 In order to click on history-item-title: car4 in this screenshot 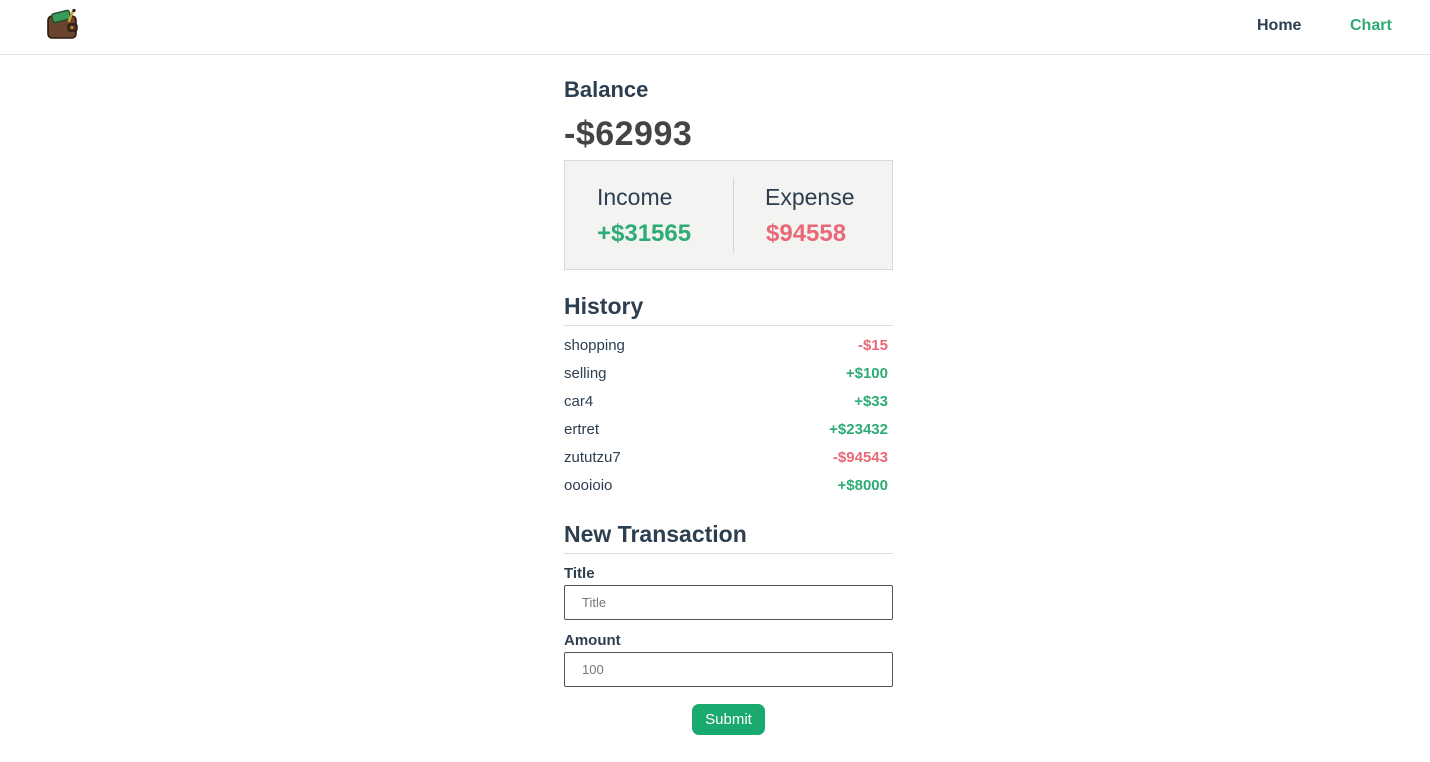, I will do `click(579, 401)`.